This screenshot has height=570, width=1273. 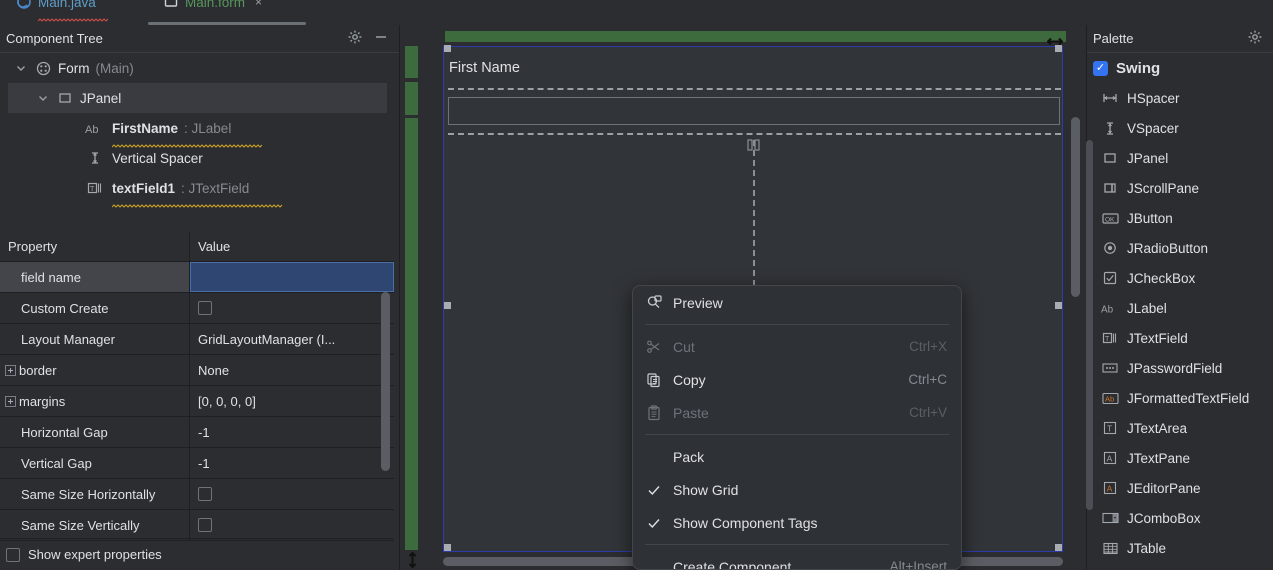 What do you see at coordinates (797, 302) in the screenshot?
I see `menu-item-preview: Preview` at bounding box center [797, 302].